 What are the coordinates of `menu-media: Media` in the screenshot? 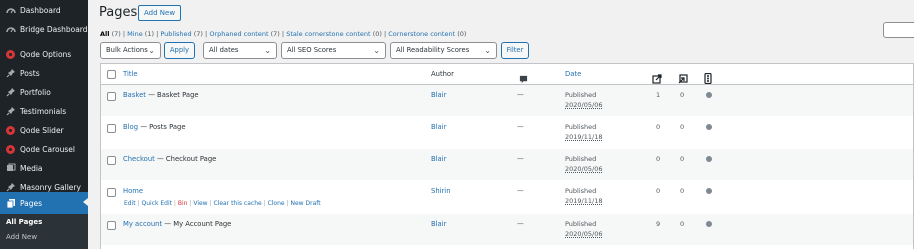 It's located at (44, 168).